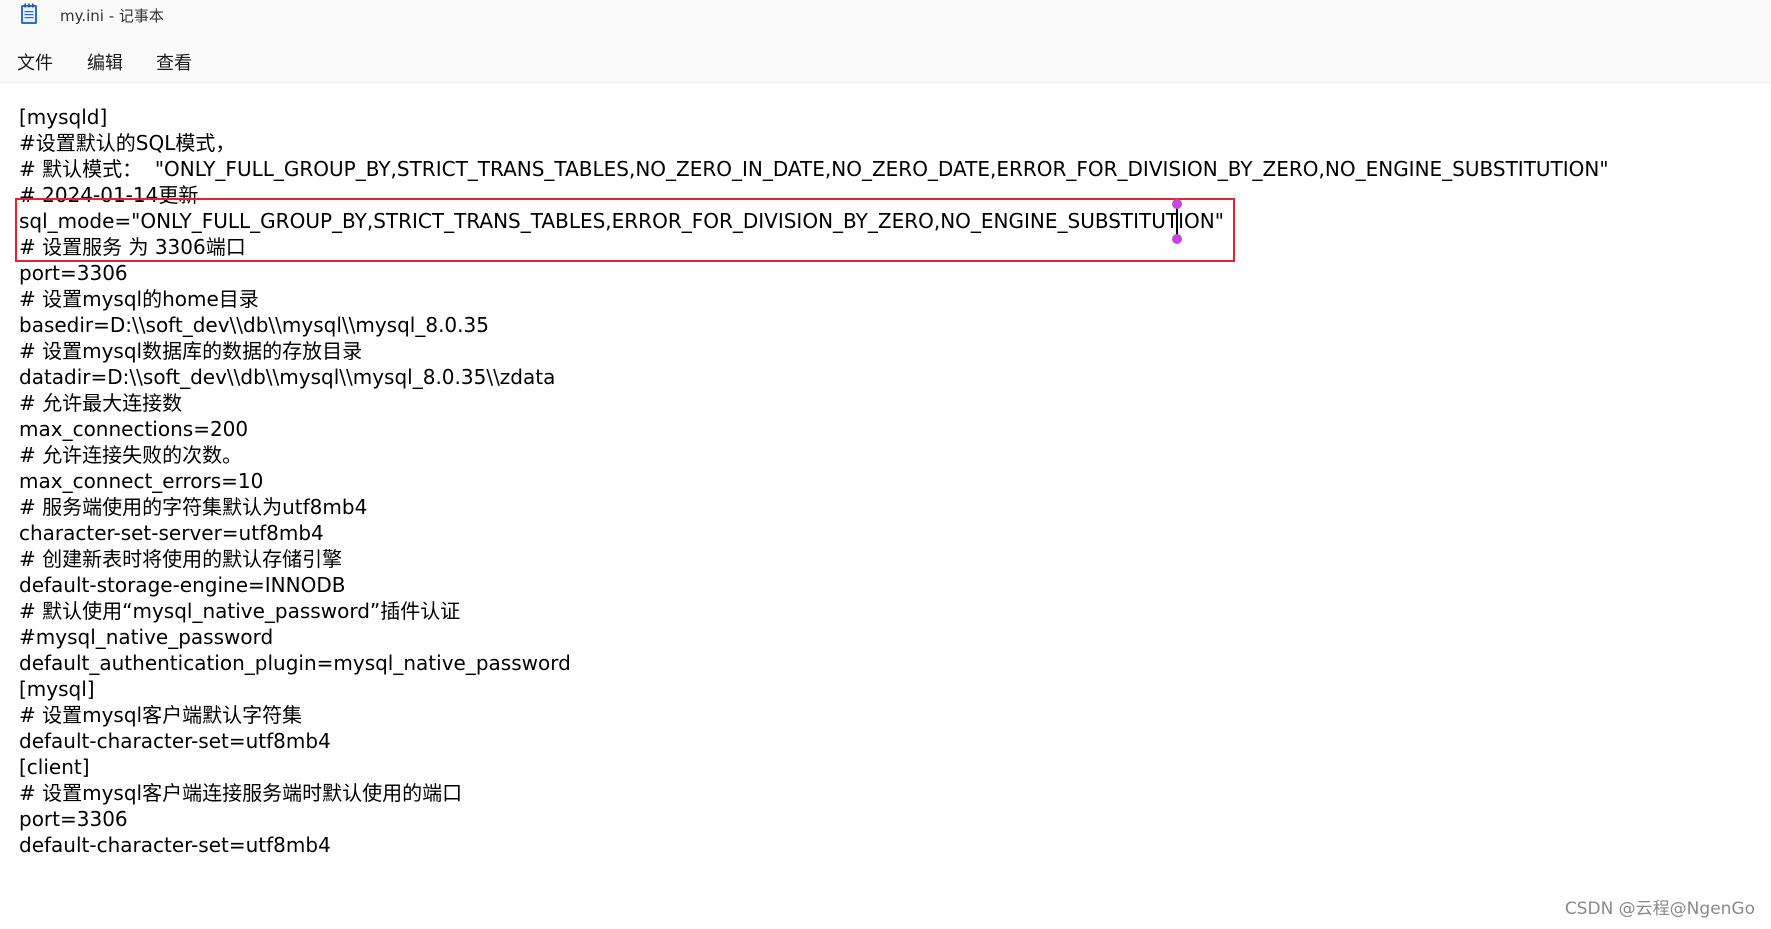 The width and height of the screenshot is (1771, 929). What do you see at coordinates (109, 195) in the screenshot?
I see `editor-line: # 2024-01-14更新` at bounding box center [109, 195].